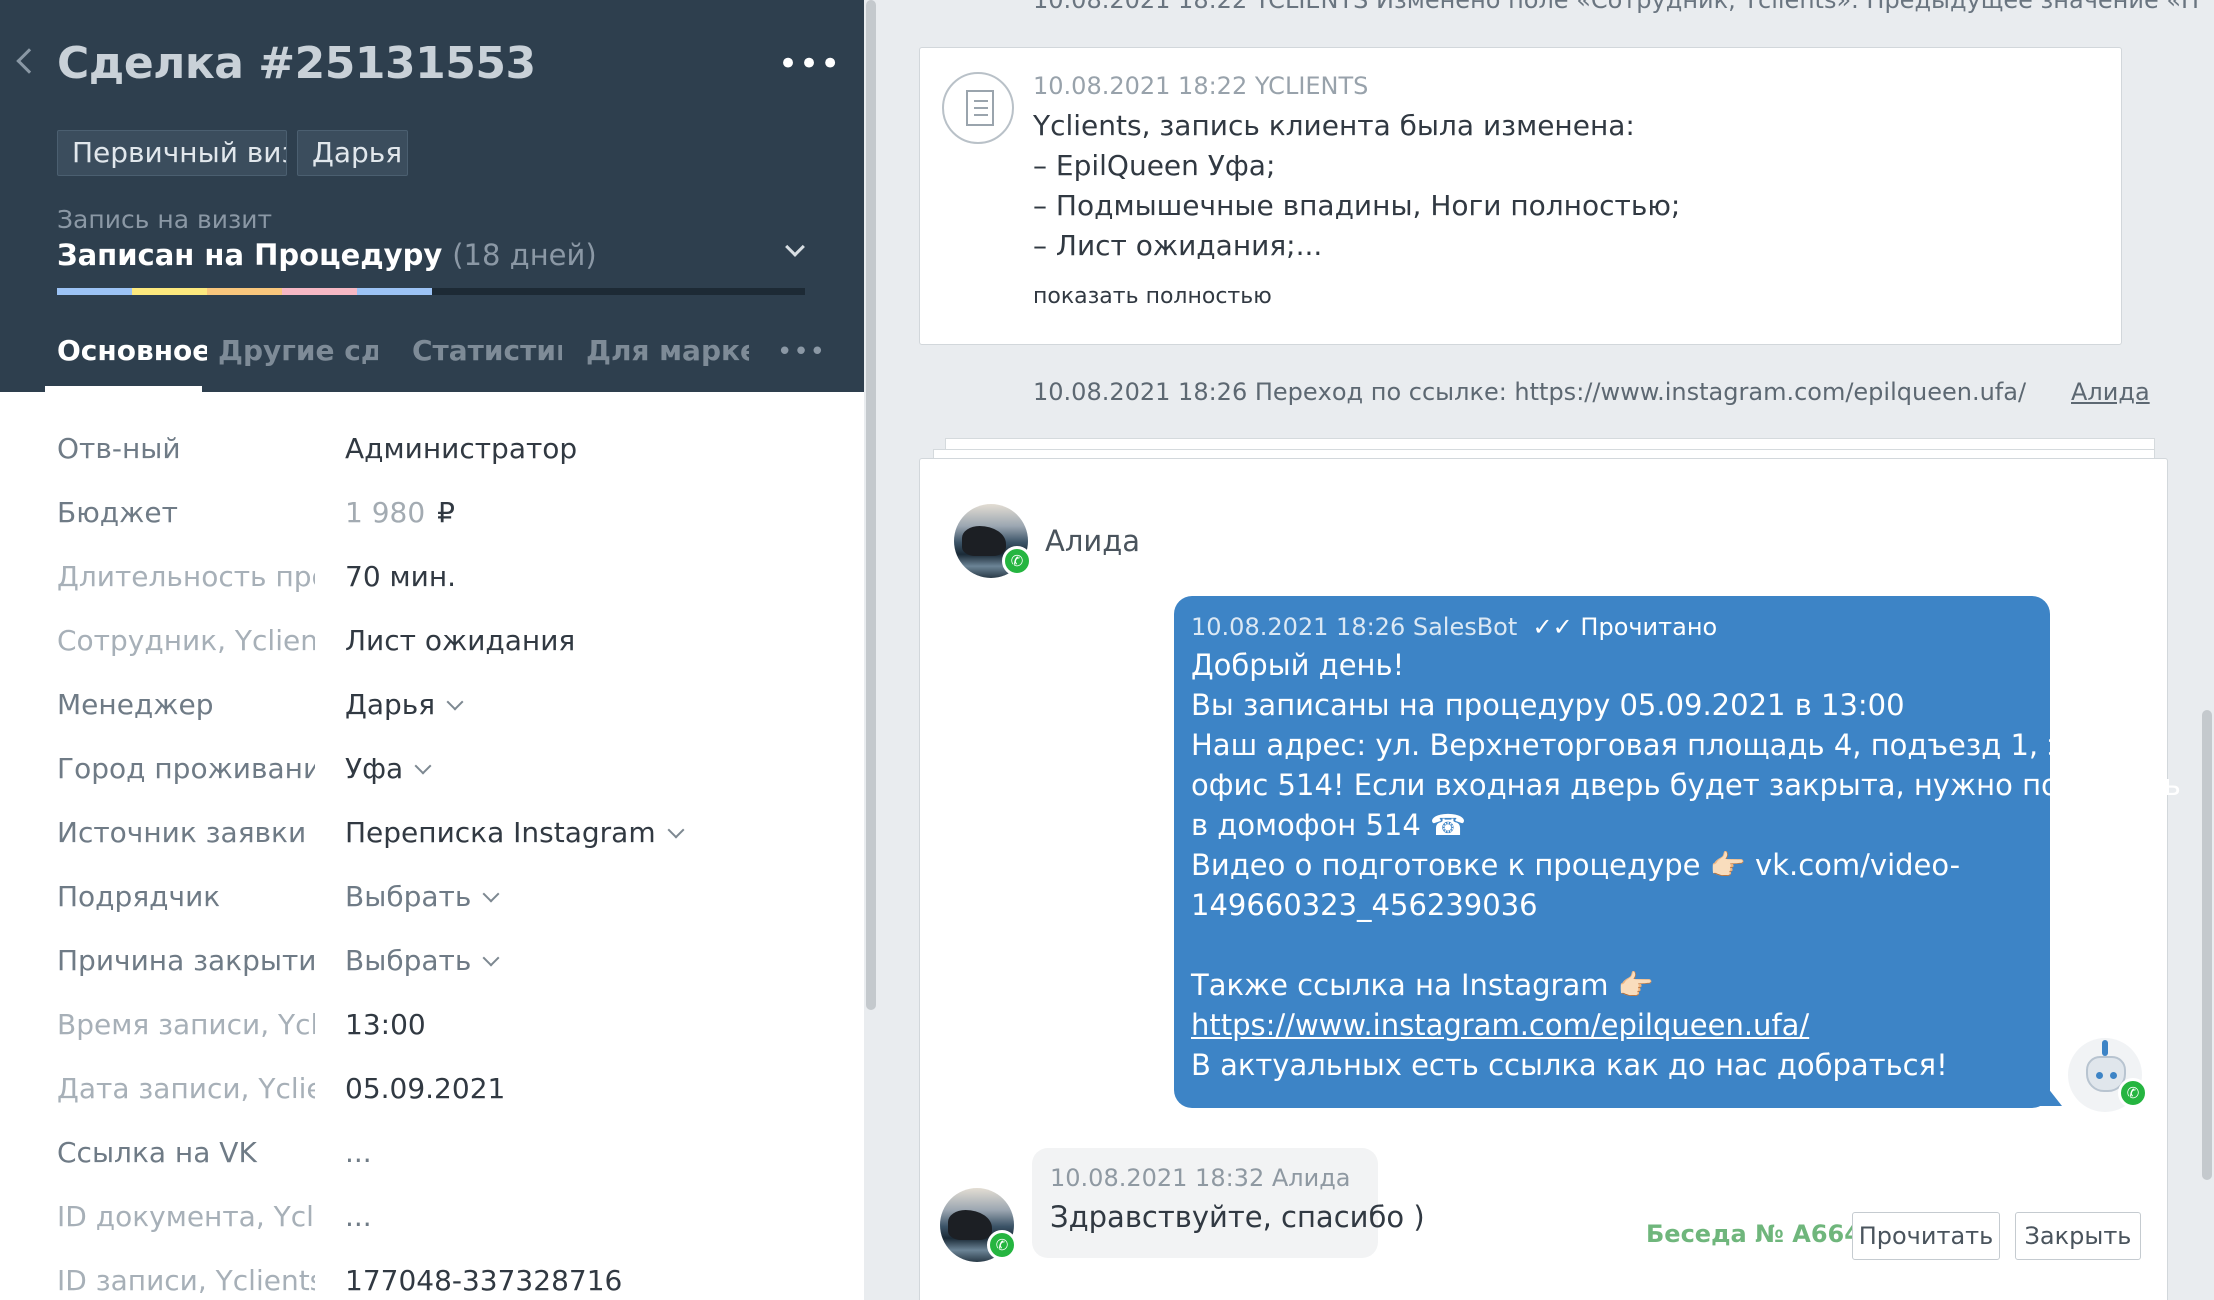 Image resolution: width=2214 pixels, height=1300 pixels. What do you see at coordinates (524, 255) in the screenshot?
I see `stage-duration: (18 дней)` at bounding box center [524, 255].